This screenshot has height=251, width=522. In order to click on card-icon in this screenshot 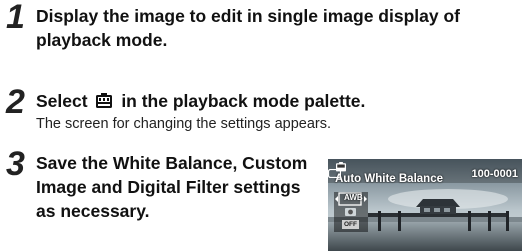, I will do `click(334, 173)`.